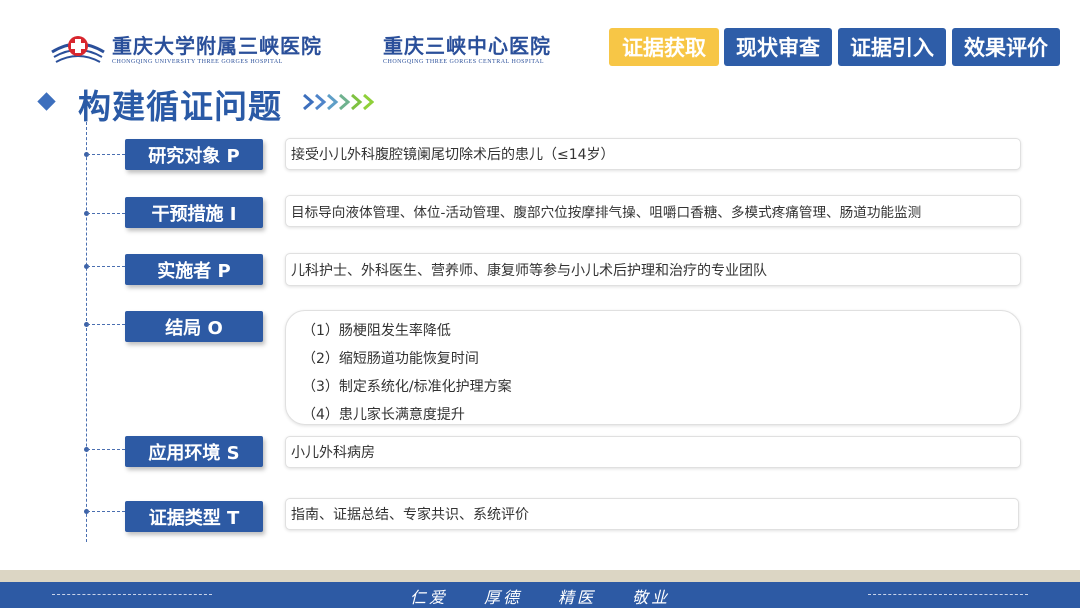 The width and height of the screenshot is (1080, 608). What do you see at coordinates (390, 359) in the screenshot?
I see `outcome-list-item: （2）缩短肠道功能恢复时间` at bounding box center [390, 359].